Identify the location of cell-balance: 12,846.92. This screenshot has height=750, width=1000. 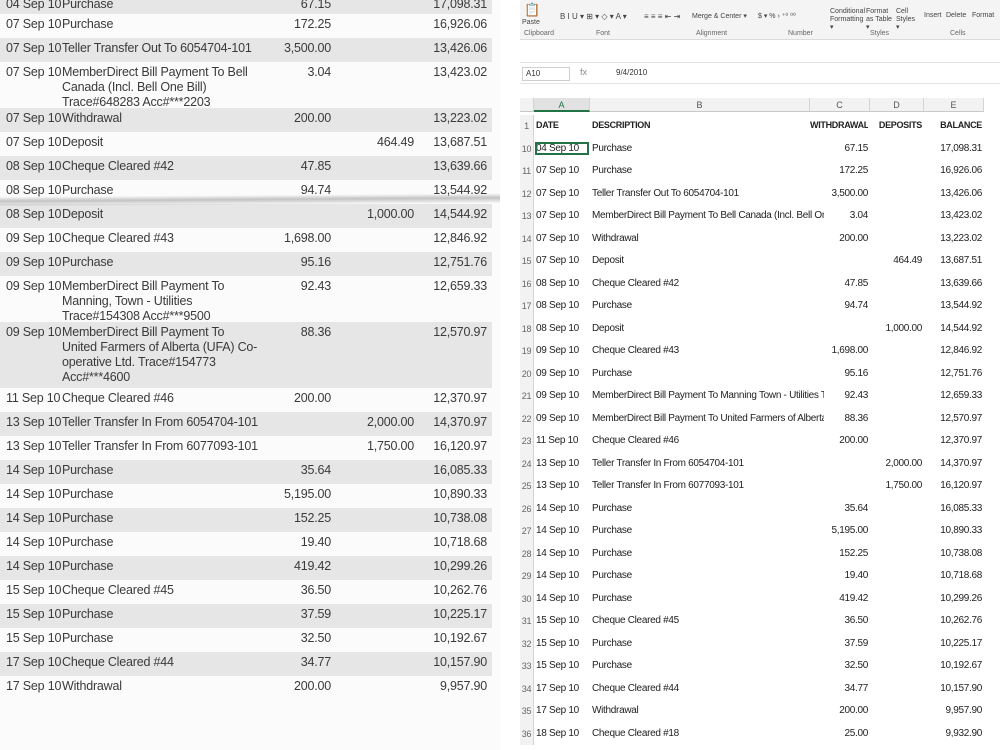
(953, 350).